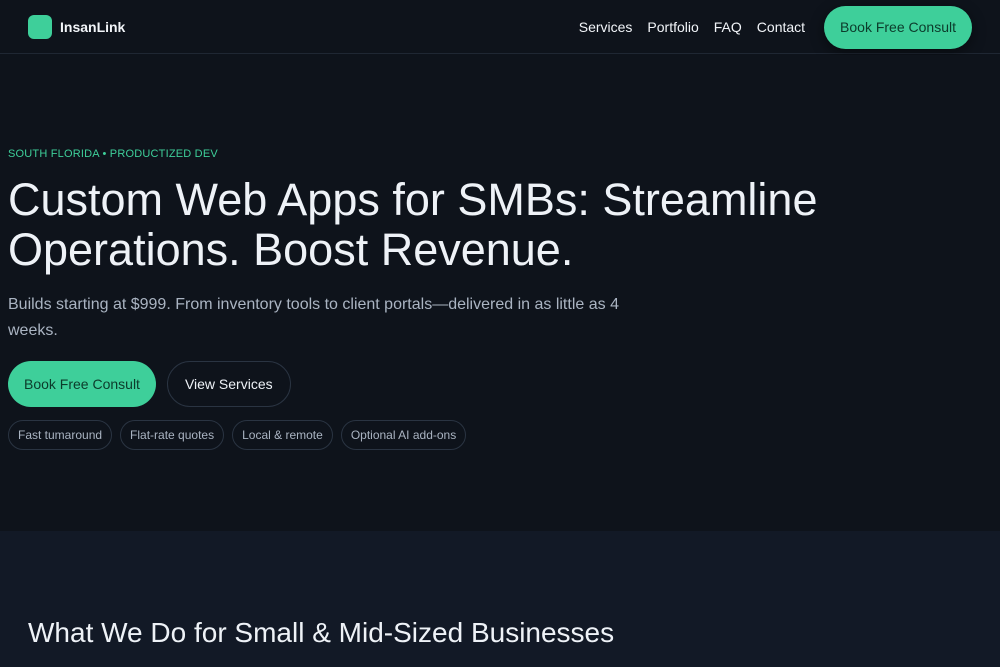 The height and width of the screenshot is (667, 1000). Describe the element at coordinates (672, 27) in the screenshot. I see `nav-link-portfolio: Portfolio` at that location.